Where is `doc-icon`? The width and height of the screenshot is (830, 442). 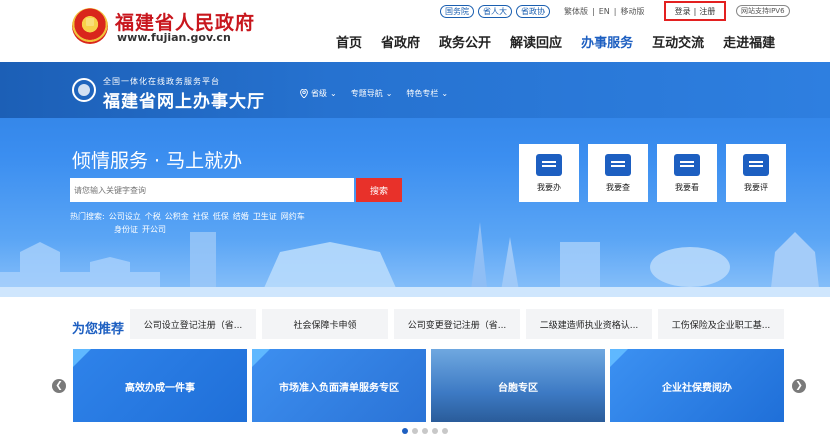
doc-icon is located at coordinates (549, 164).